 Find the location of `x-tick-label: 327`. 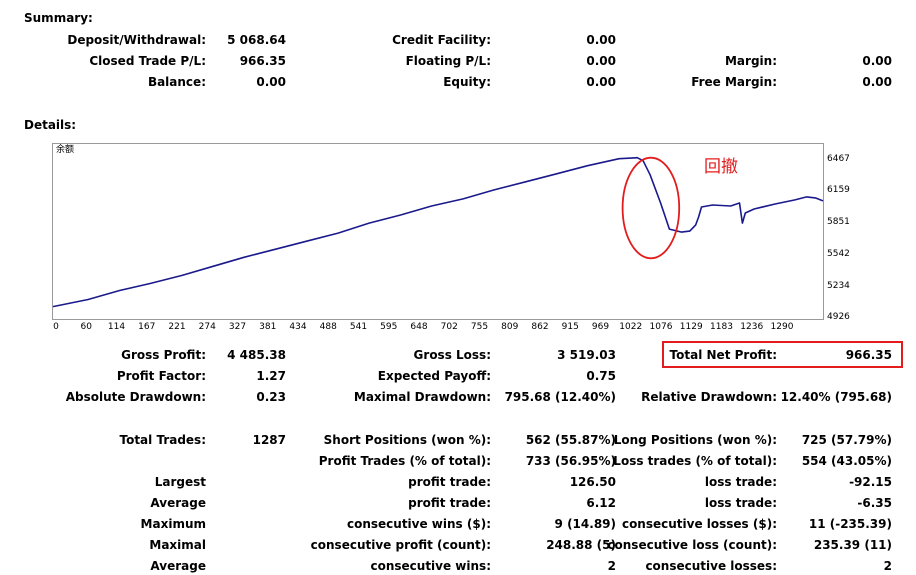

x-tick-label: 327 is located at coordinates (237, 327).